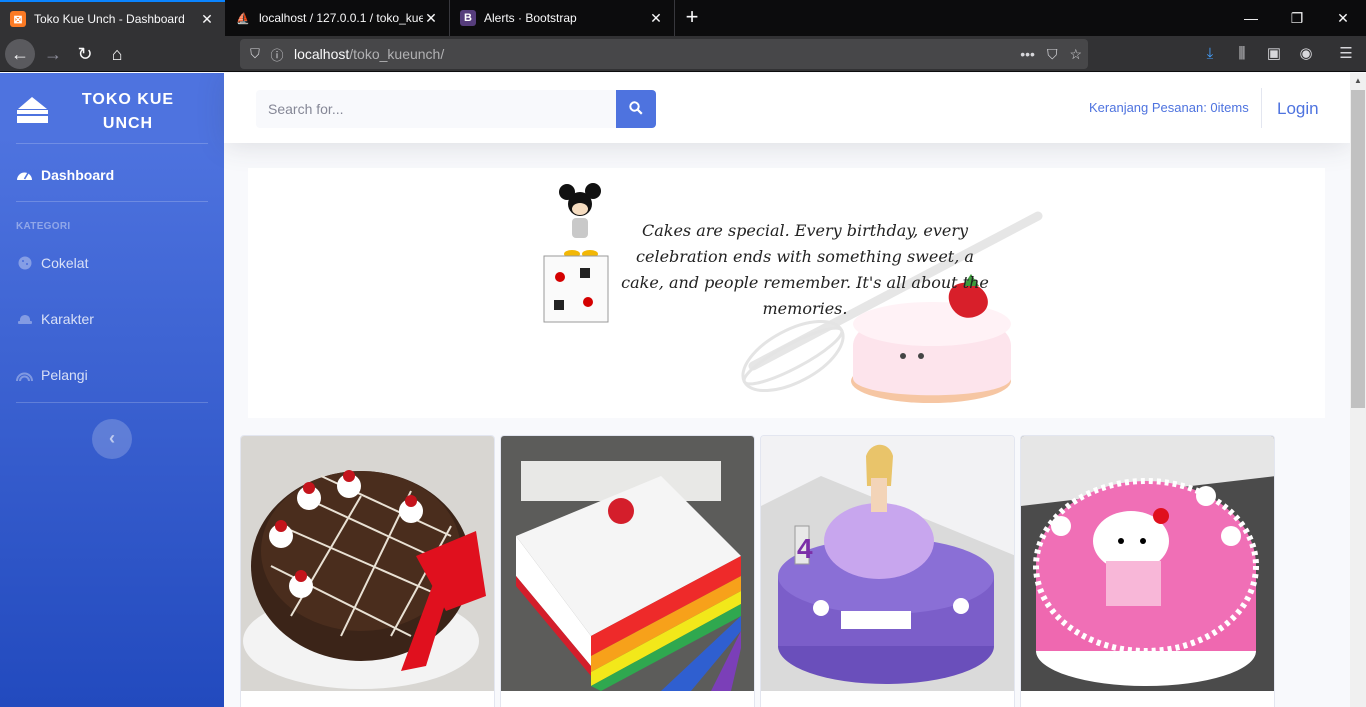  I want to click on cart-link: Keranjang Pesanan: 0items, so click(1169, 107).